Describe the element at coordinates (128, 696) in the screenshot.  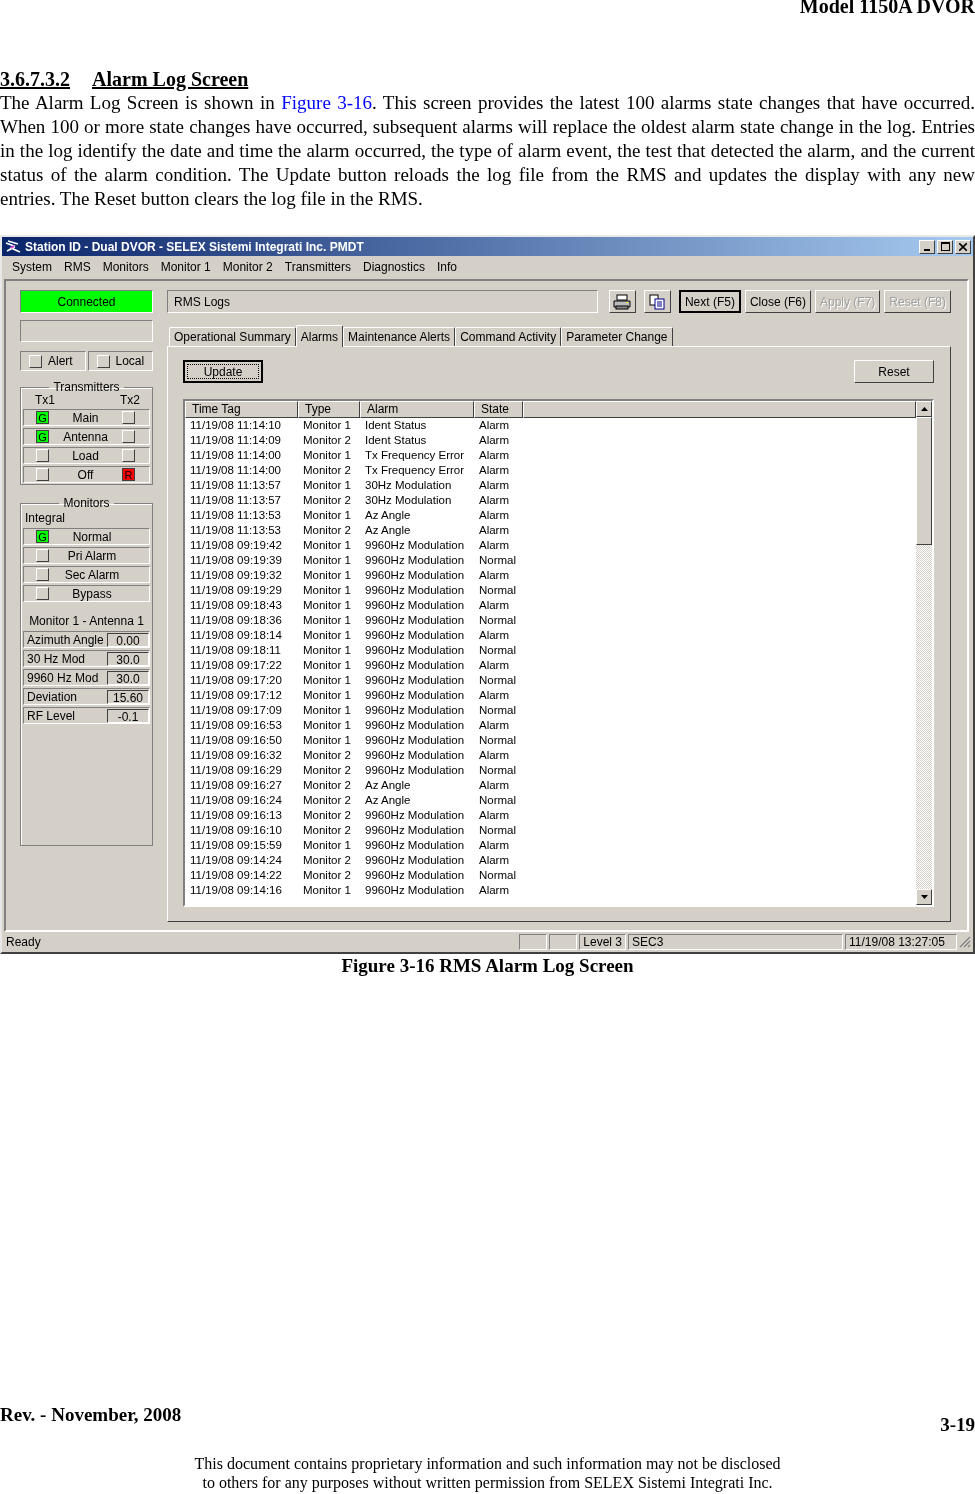
I see `reading-value: 15.60` at that location.